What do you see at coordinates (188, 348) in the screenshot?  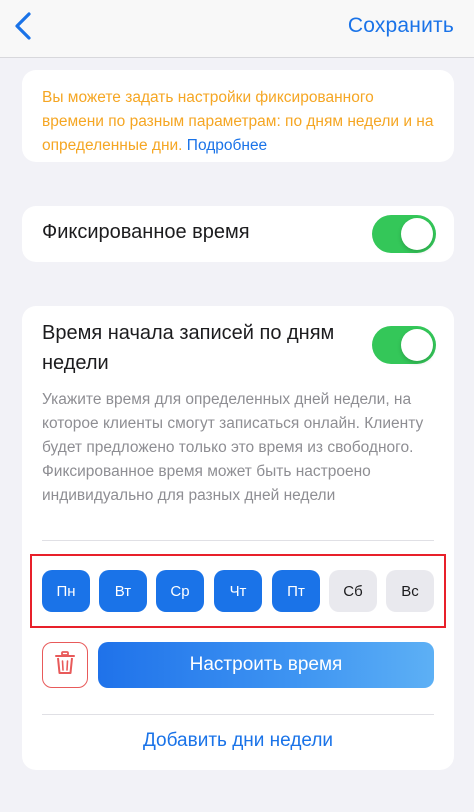 I see `weekday-start-title: Время начала записей по дням недели` at bounding box center [188, 348].